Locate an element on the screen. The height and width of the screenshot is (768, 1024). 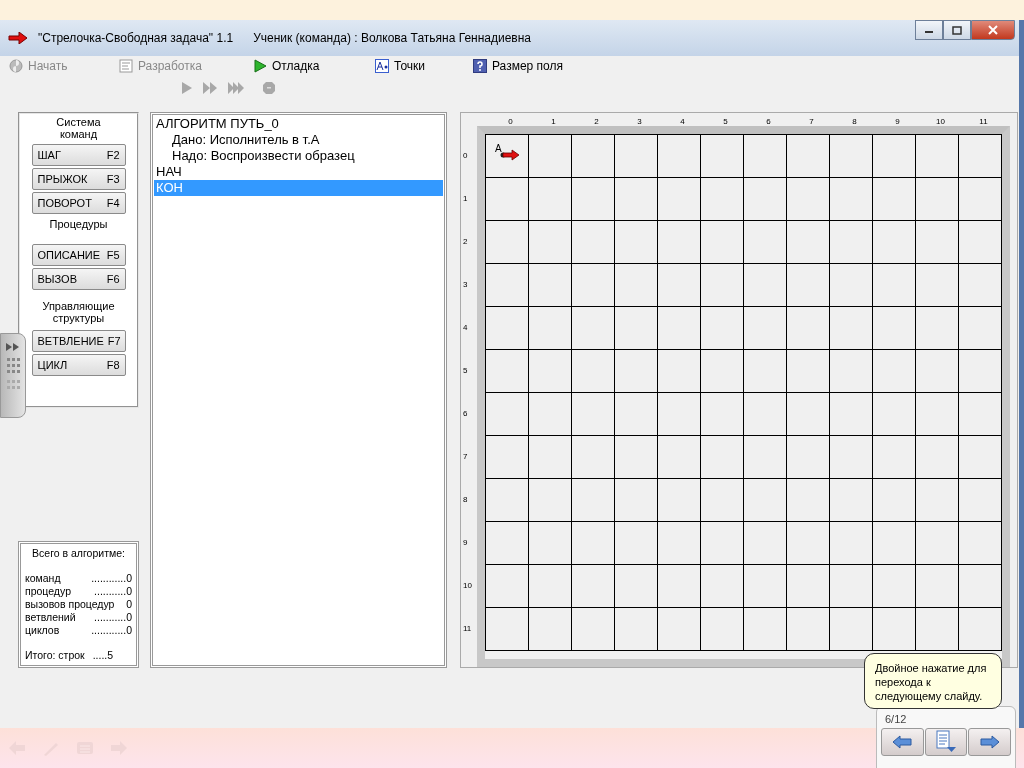
right-arrow-icon is located at coordinates (989, 742).